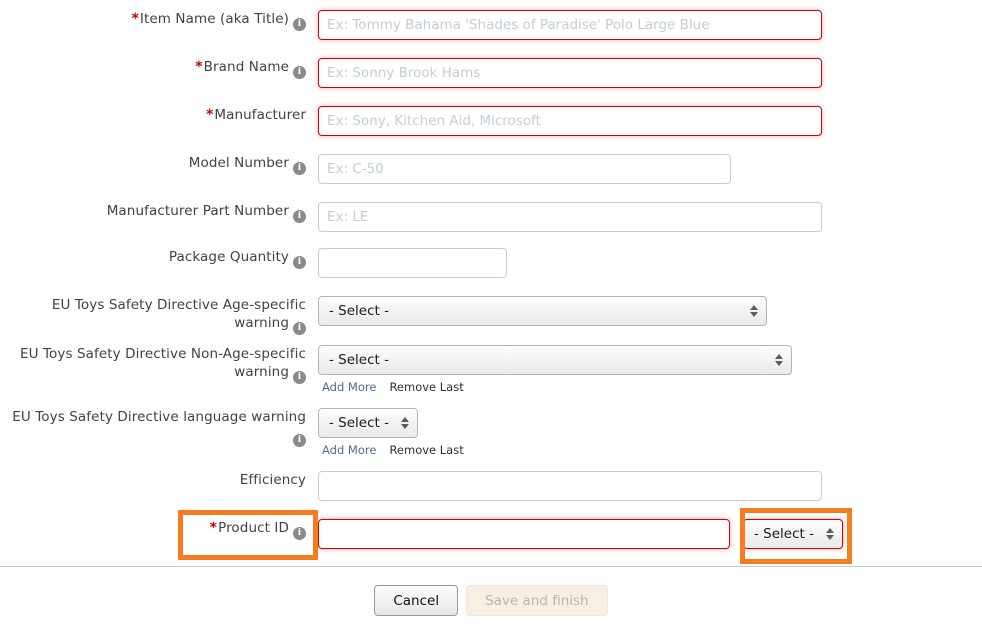 The width and height of the screenshot is (982, 632). What do you see at coordinates (214, 19) in the screenshot?
I see `label-text: Item Name (aka Title)` at bounding box center [214, 19].